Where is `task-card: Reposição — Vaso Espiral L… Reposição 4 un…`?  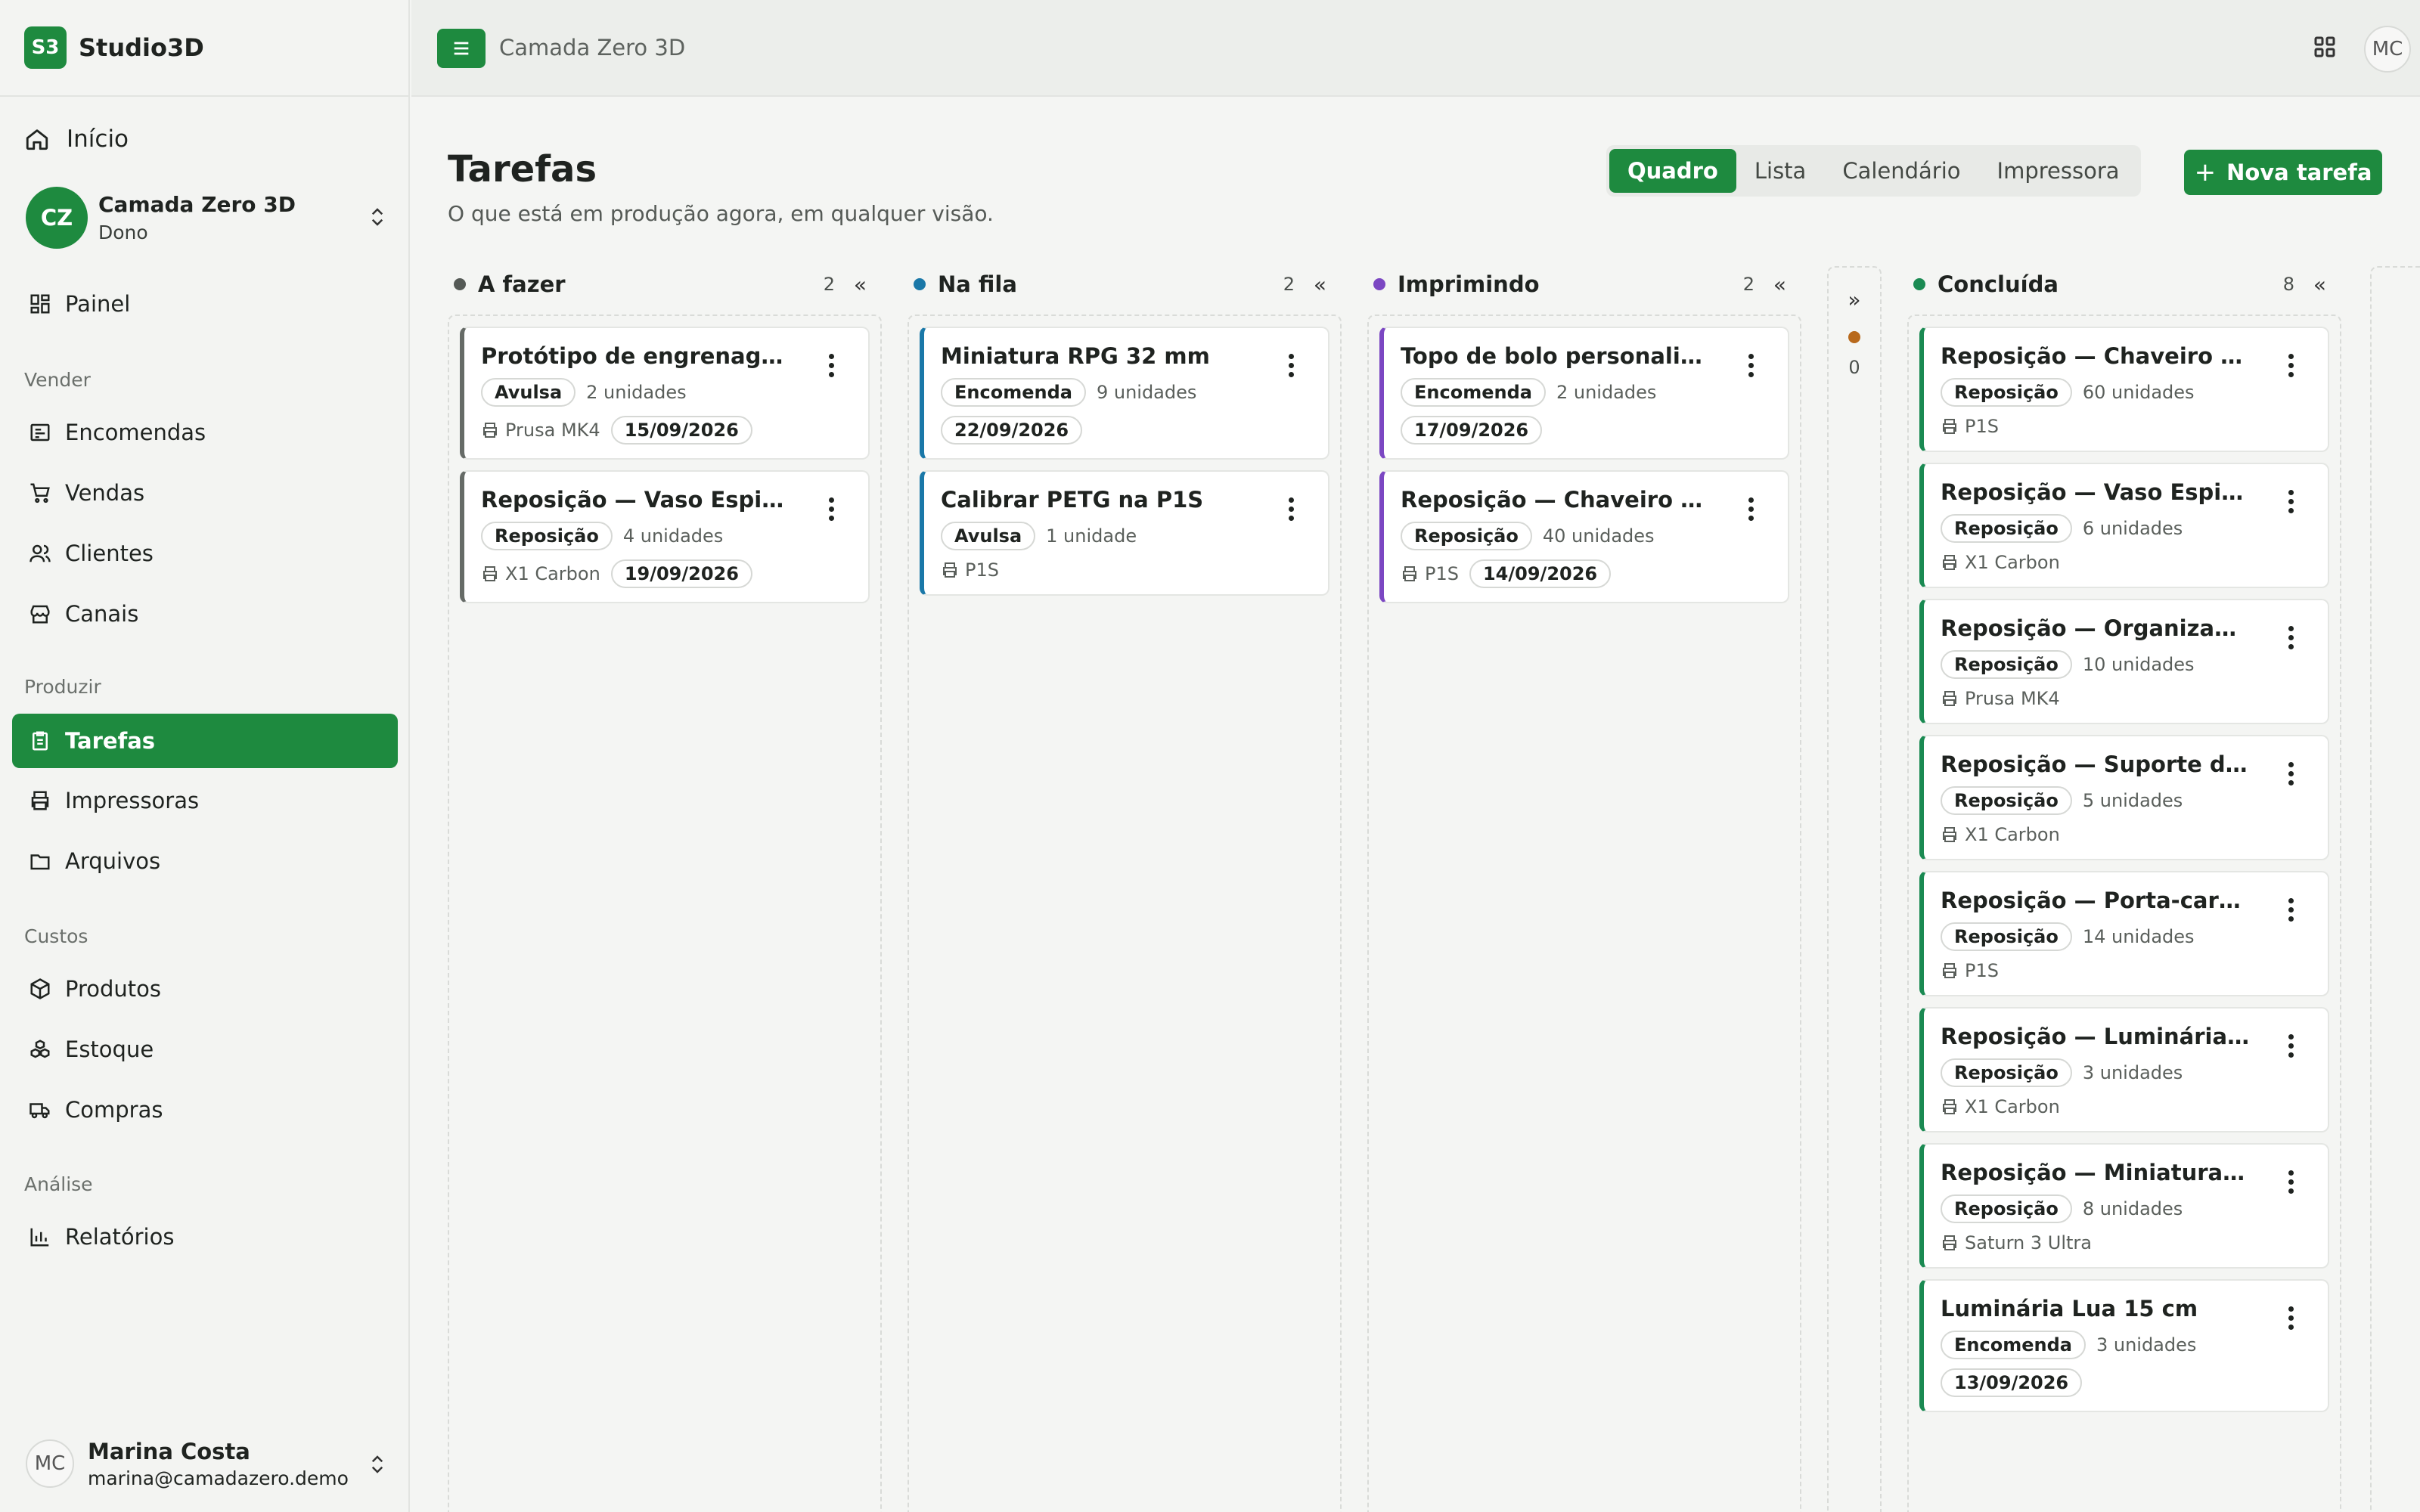 task-card: Reposição — Vaso Espiral L… Reposição 4 un… is located at coordinates (665, 536).